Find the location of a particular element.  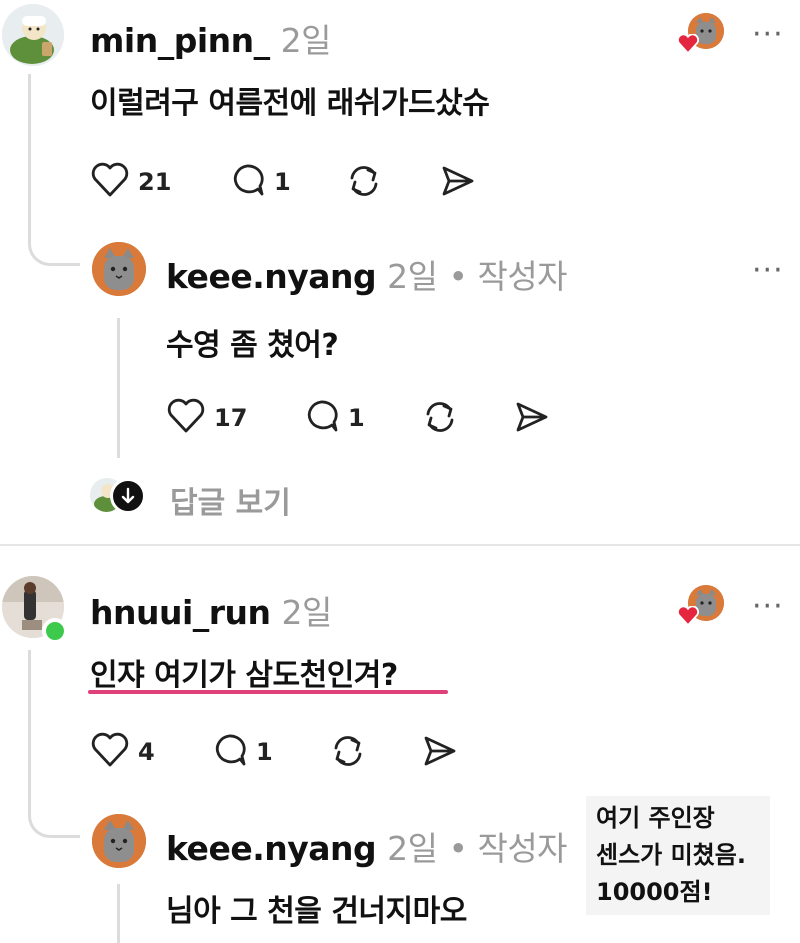

like-count: 17 is located at coordinates (231, 418).